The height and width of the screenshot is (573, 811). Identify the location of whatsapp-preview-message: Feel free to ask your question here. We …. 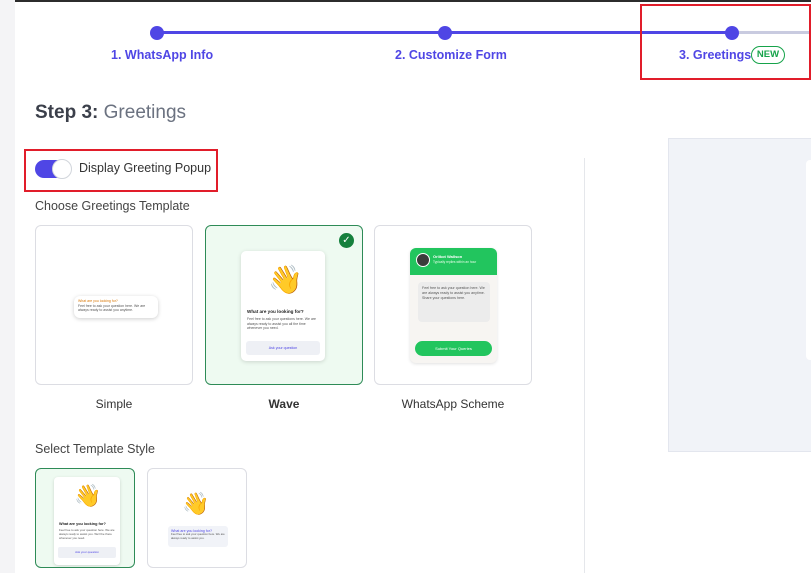
(454, 302).